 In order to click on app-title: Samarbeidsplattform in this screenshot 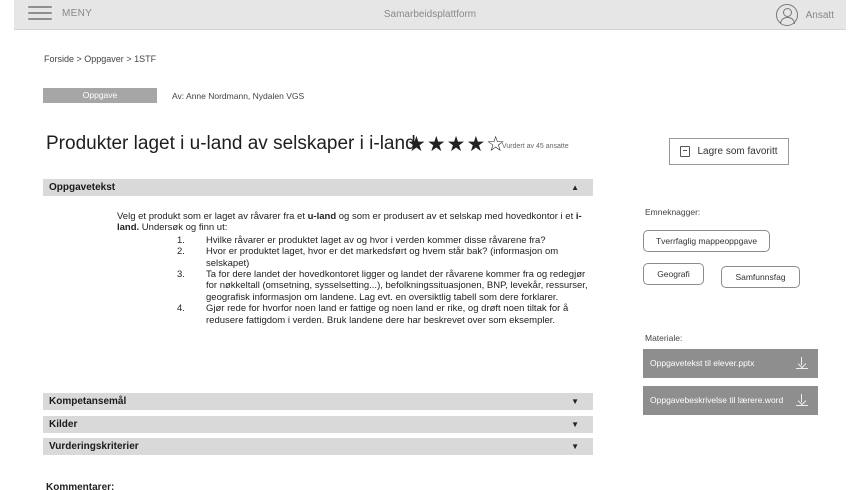, I will do `click(430, 14)`.